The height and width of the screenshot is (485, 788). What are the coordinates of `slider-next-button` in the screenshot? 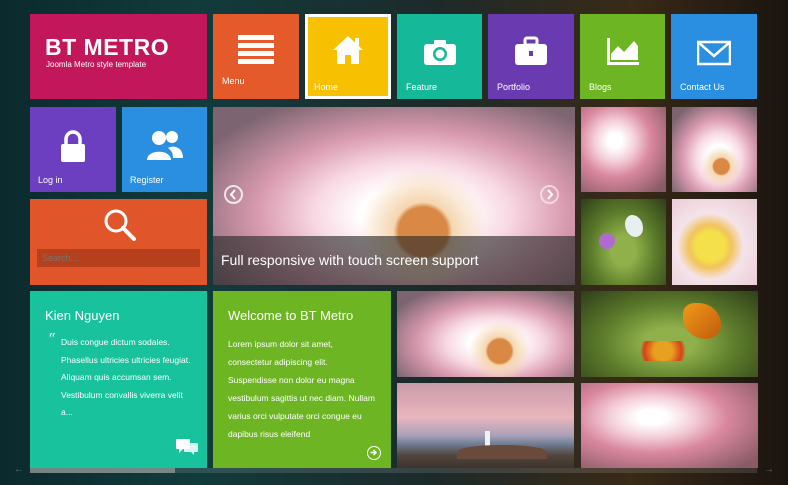 It's located at (549, 194).